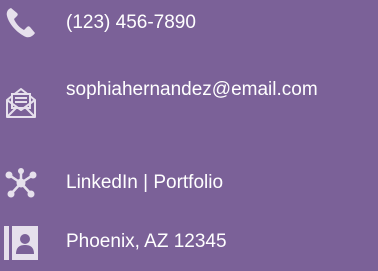  Describe the element at coordinates (221, 182) in the screenshot. I see `links-text: LinkedIn | Portfolio` at that location.